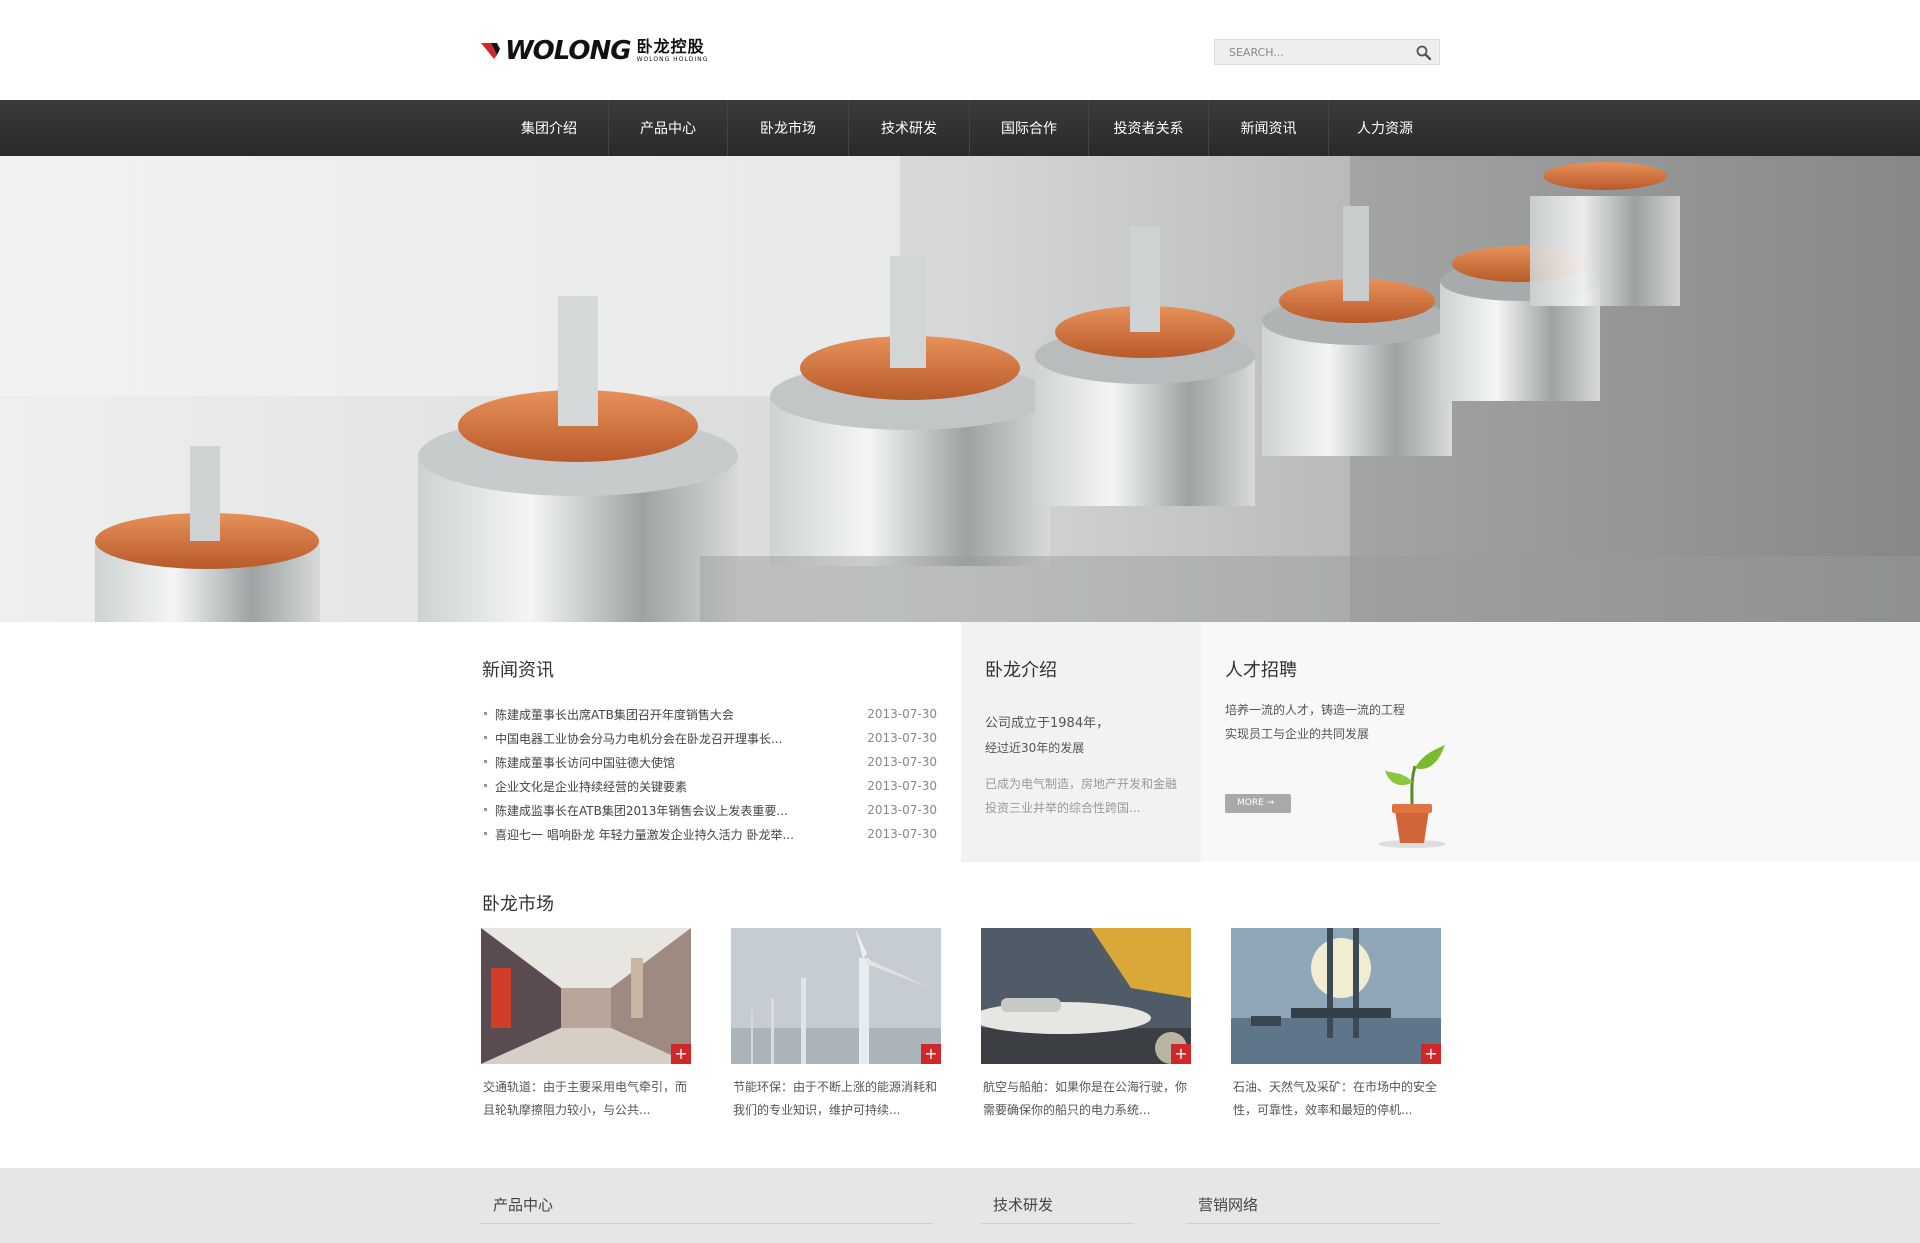 The width and height of the screenshot is (1920, 1243). Describe the element at coordinates (1269, 128) in the screenshot. I see `nav-item-news: 新闻资讯` at that location.